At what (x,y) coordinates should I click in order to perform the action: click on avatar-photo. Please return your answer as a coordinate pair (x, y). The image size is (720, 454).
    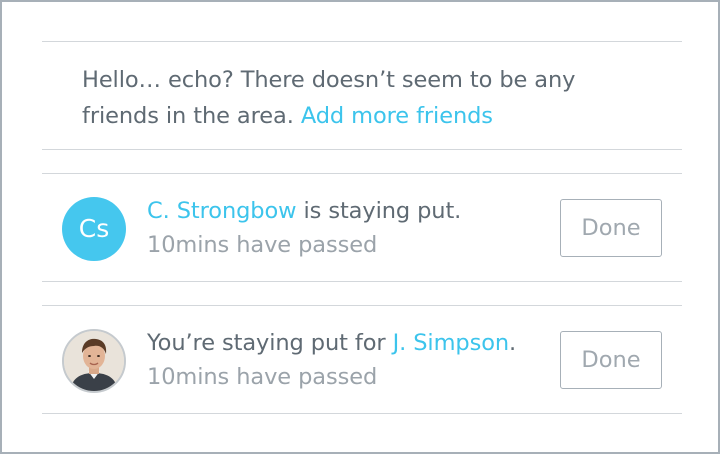
    Looking at the image, I should click on (94, 361).